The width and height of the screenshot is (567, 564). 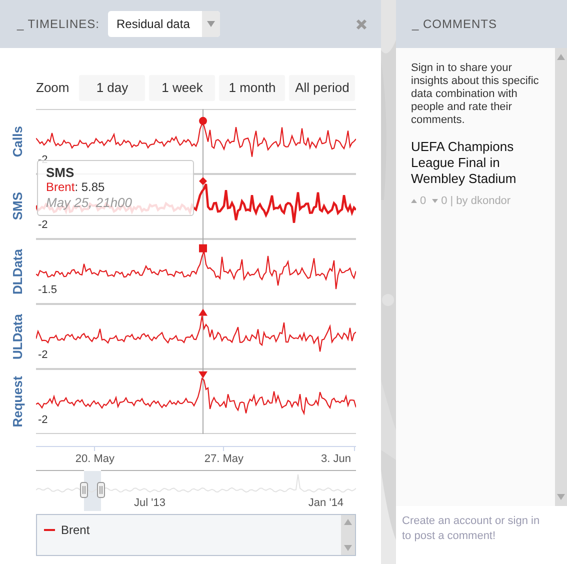 I want to click on axis-label: 20. May, so click(x=95, y=459).